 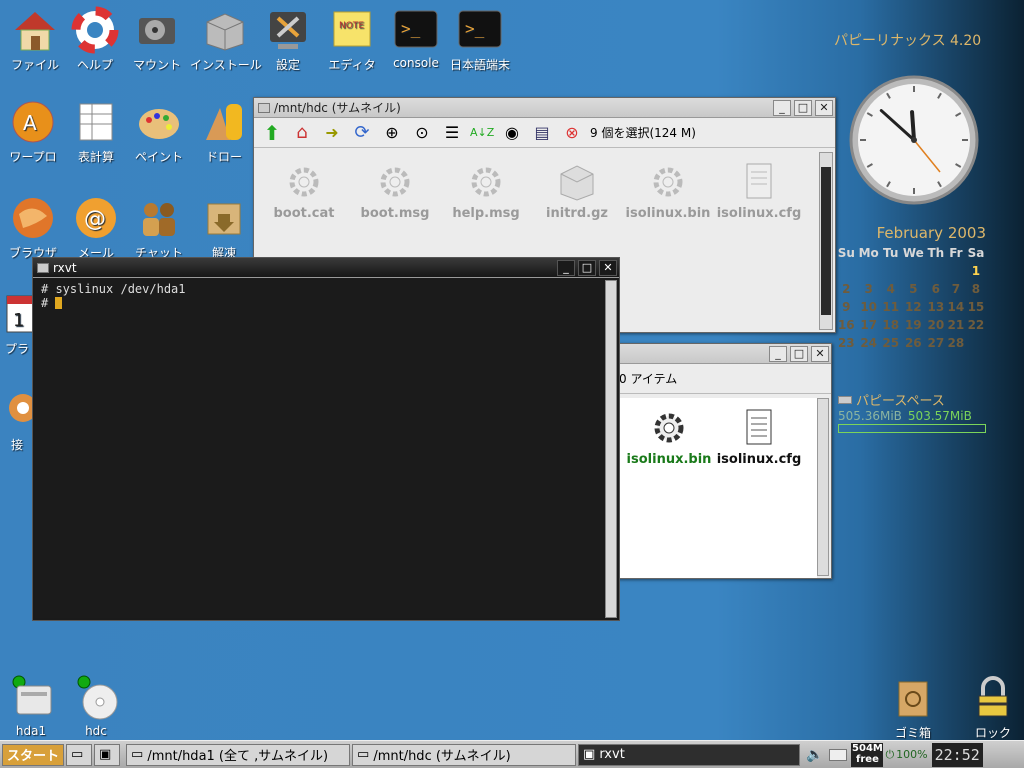 What do you see at coordinates (991, 707) in the screenshot?
I see `desktop-icon-lock: ロック` at bounding box center [991, 707].